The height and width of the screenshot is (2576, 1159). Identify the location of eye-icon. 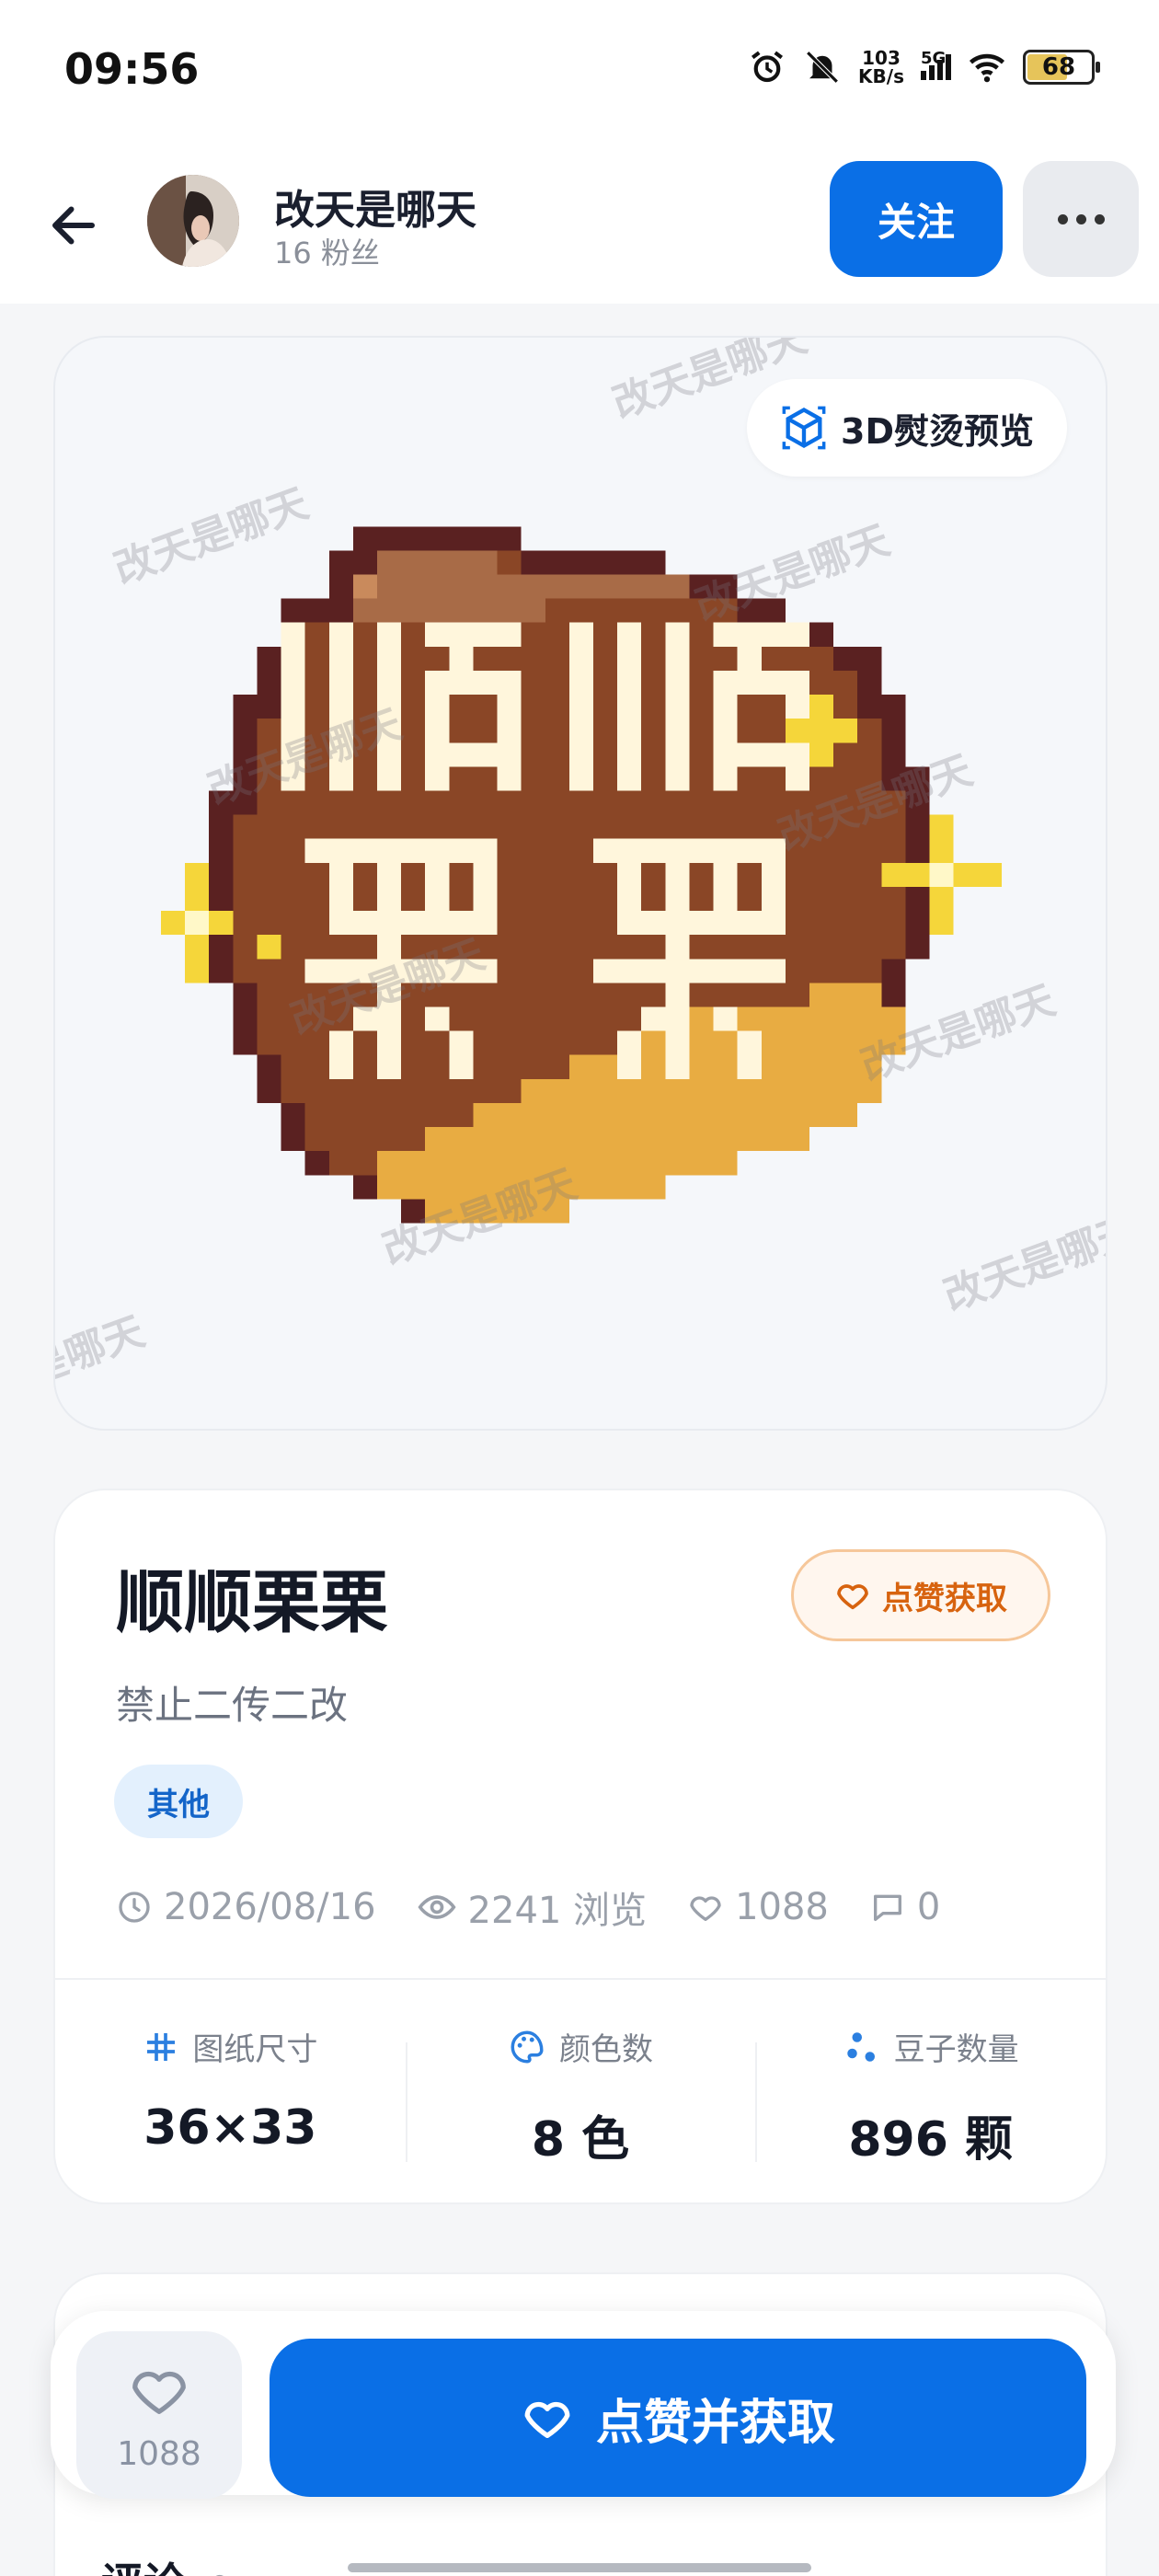
(437, 1907).